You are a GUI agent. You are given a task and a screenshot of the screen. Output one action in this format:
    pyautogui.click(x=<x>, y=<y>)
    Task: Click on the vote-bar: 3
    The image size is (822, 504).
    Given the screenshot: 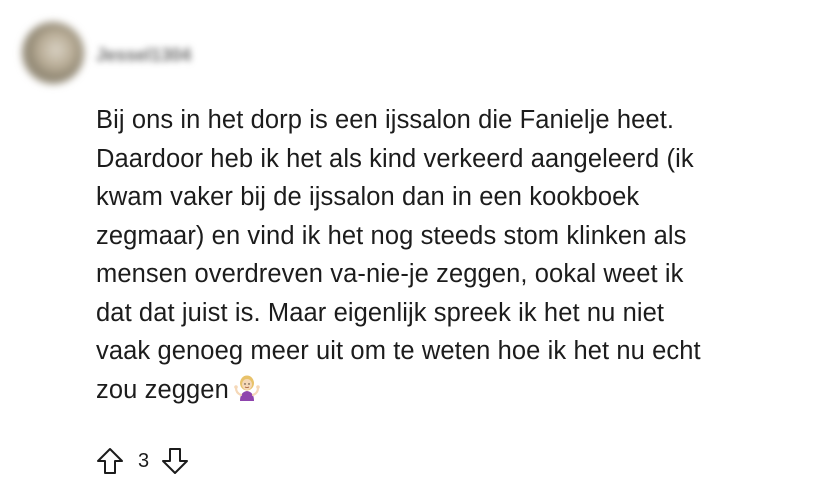 What is the action you would take?
    pyautogui.click(x=142, y=461)
    